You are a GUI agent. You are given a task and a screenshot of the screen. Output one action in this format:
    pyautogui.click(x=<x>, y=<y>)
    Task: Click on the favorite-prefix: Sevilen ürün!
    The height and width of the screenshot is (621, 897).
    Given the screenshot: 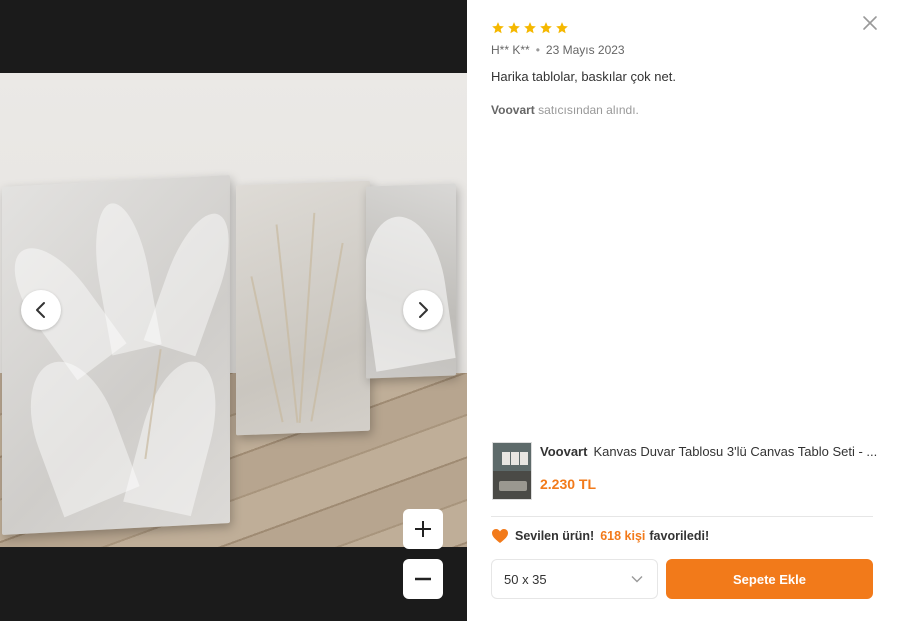 What is the action you would take?
    pyautogui.click(x=555, y=536)
    